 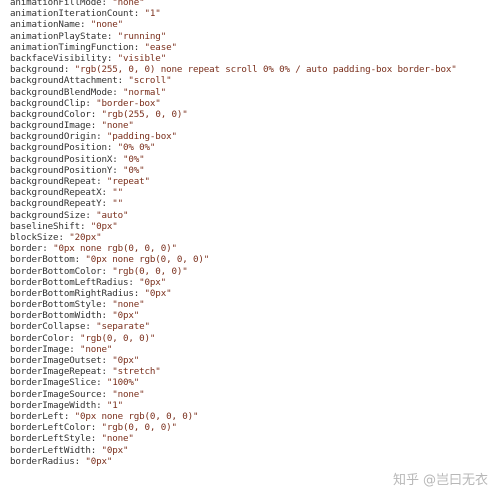 I want to click on property-row: borderLeftColor: "rgb(0, 0, 0)", so click(x=253, y=427).